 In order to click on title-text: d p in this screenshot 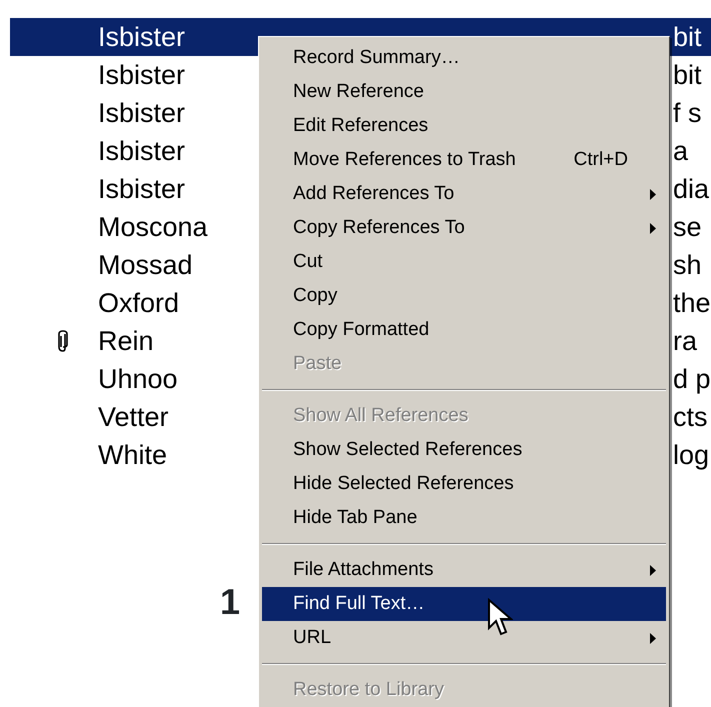, I will do `click(692, 379)`.